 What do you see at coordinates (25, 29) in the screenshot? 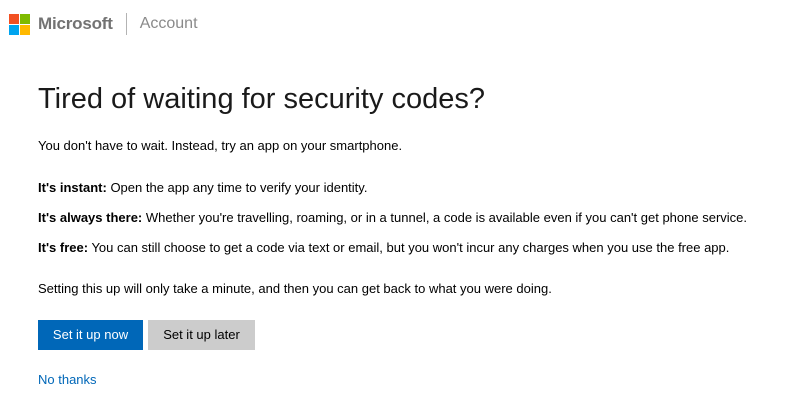
I see `logo-square-yellow` at bounding box center [25, 29].